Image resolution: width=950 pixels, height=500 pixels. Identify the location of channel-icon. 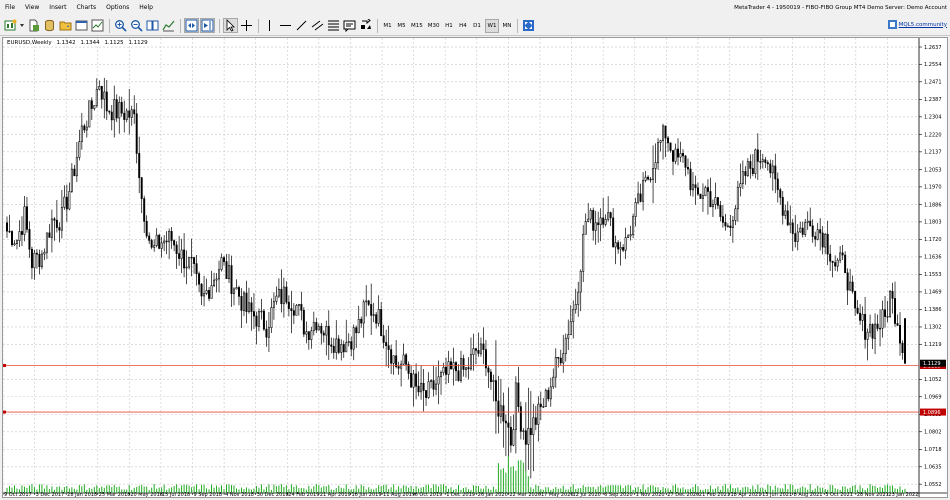
(317, 25).